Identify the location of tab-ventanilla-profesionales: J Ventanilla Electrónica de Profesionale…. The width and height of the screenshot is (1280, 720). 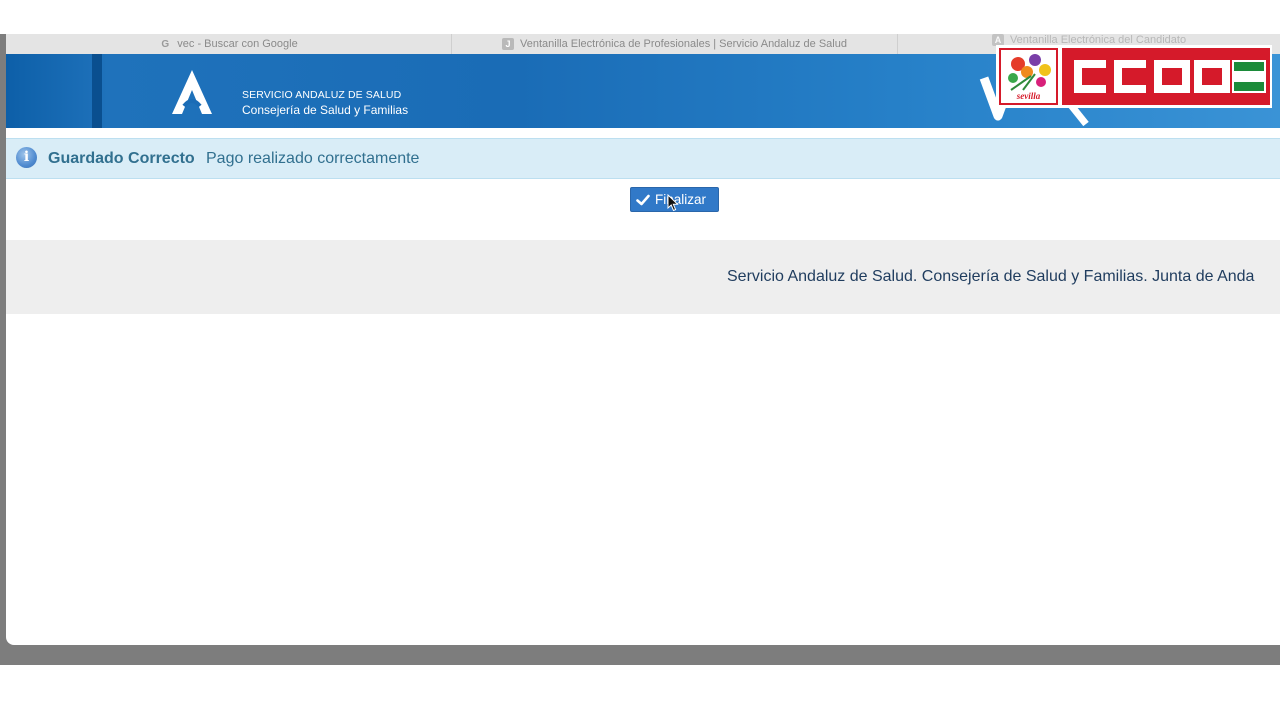
(675, 44).